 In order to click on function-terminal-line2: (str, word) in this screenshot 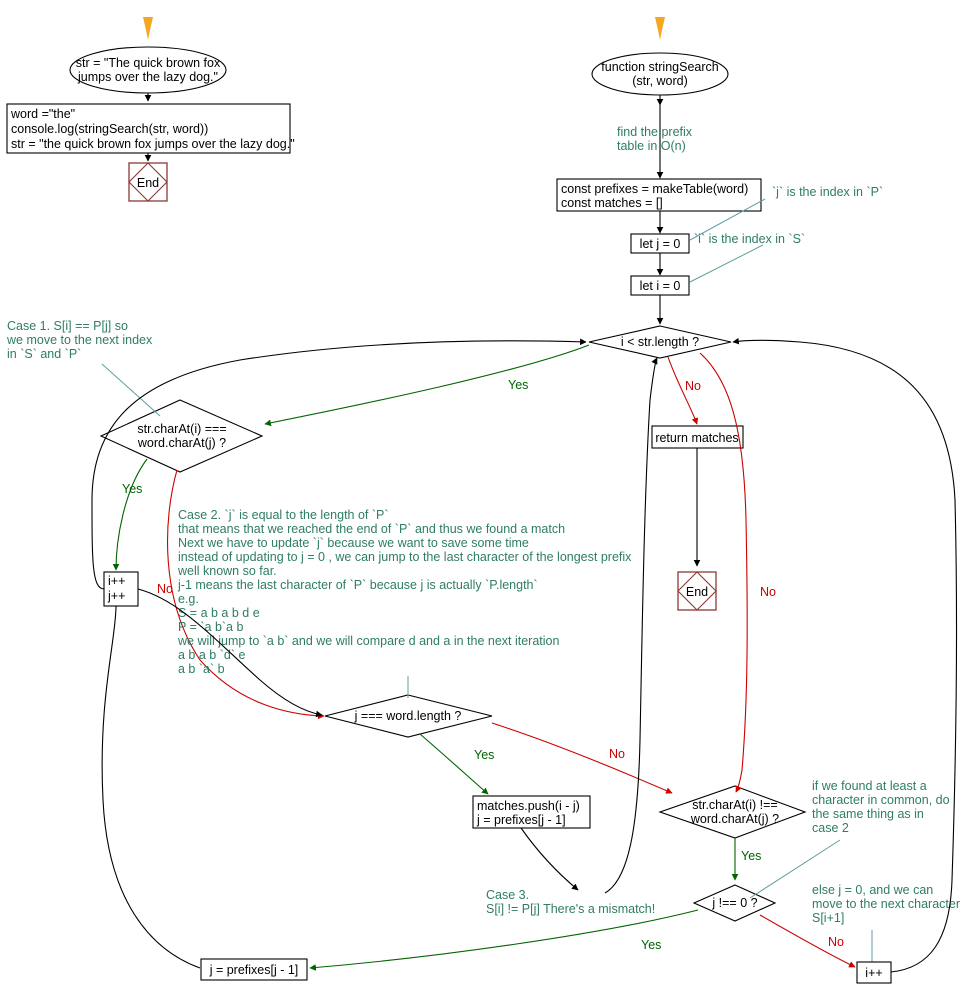, I will do `click(660, 81)`.